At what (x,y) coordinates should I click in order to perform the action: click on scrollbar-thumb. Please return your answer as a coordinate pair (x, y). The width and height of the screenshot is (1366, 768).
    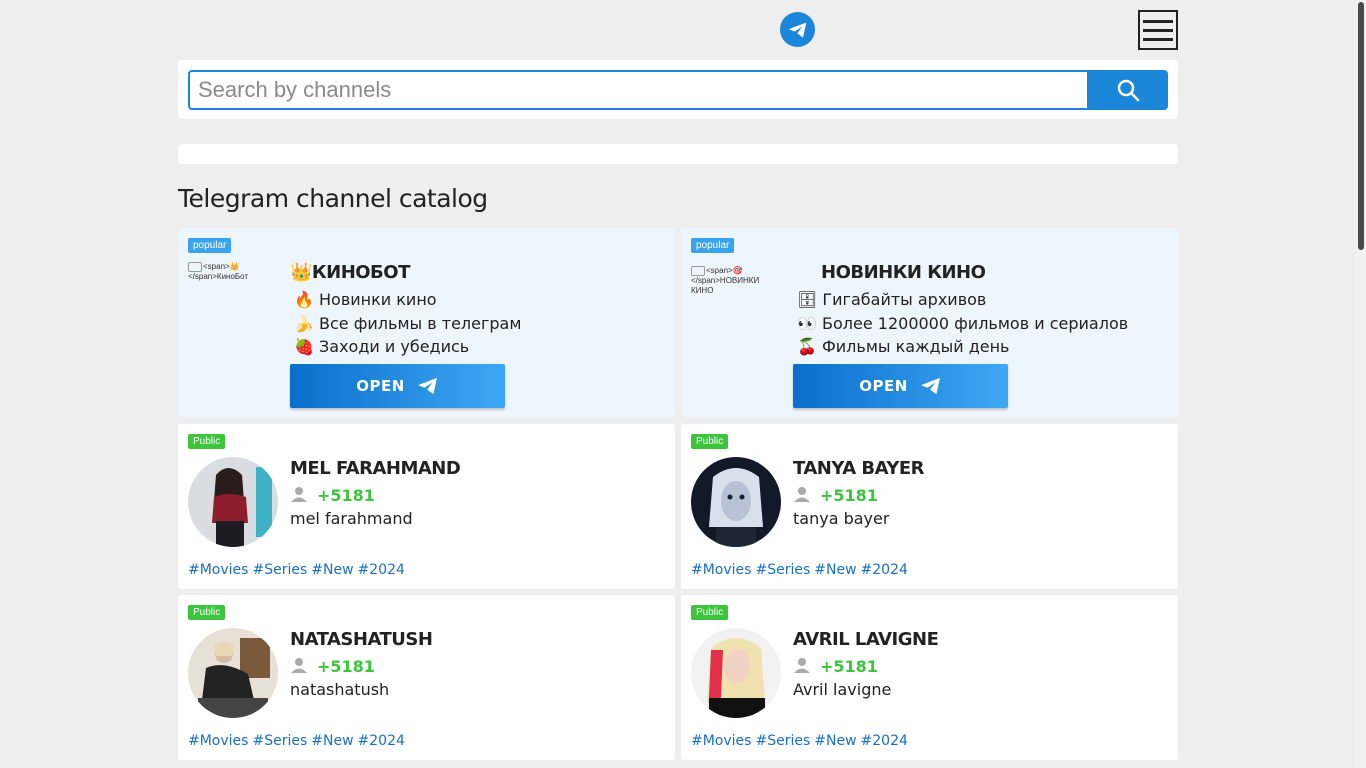
    Looking at the image, I should click on (1361, 126).